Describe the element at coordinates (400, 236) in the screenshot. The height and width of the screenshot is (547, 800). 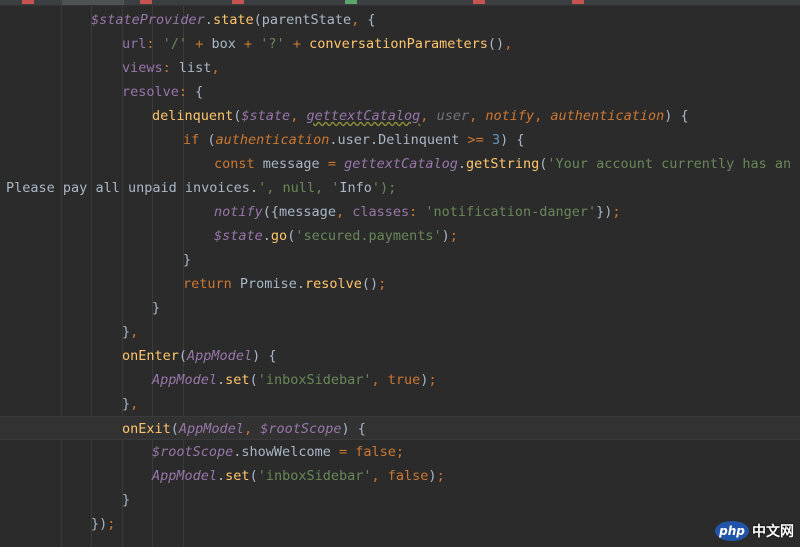
I see `code-line: $state.go('secured.payments');` at that location.